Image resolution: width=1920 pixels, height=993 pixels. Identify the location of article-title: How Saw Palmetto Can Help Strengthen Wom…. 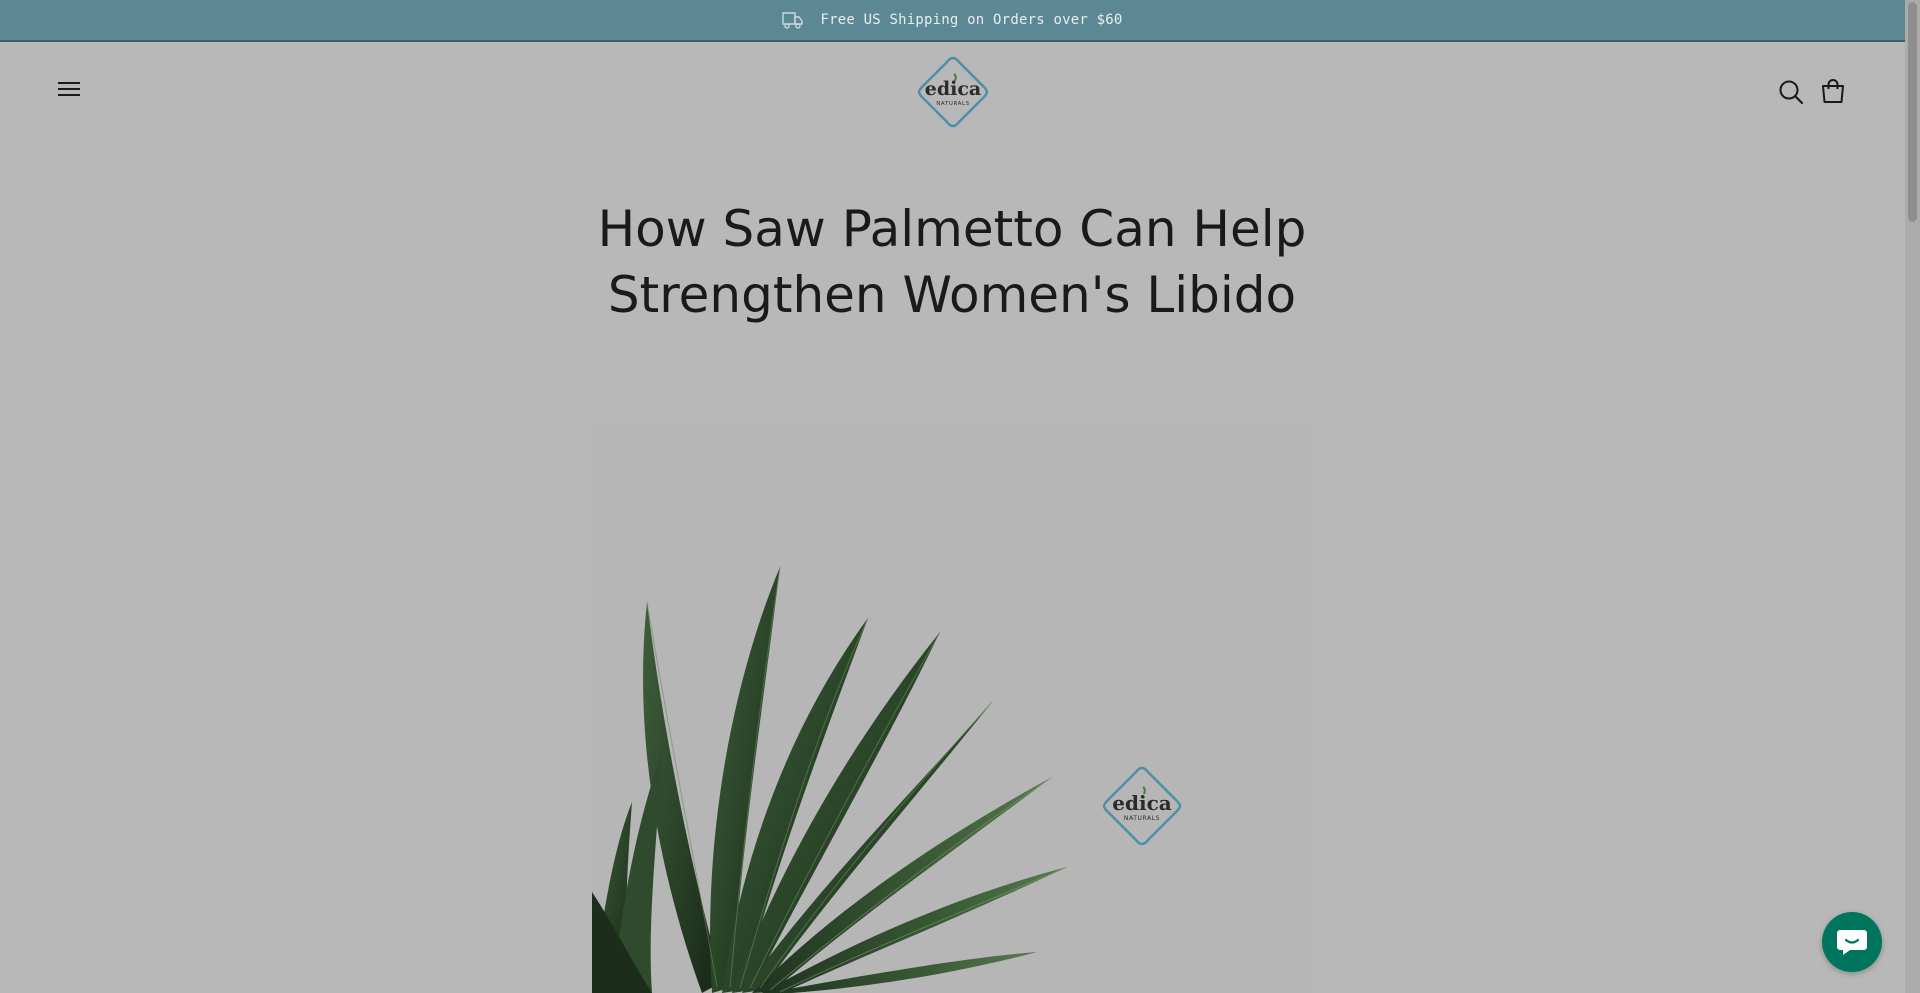
(952, 262).